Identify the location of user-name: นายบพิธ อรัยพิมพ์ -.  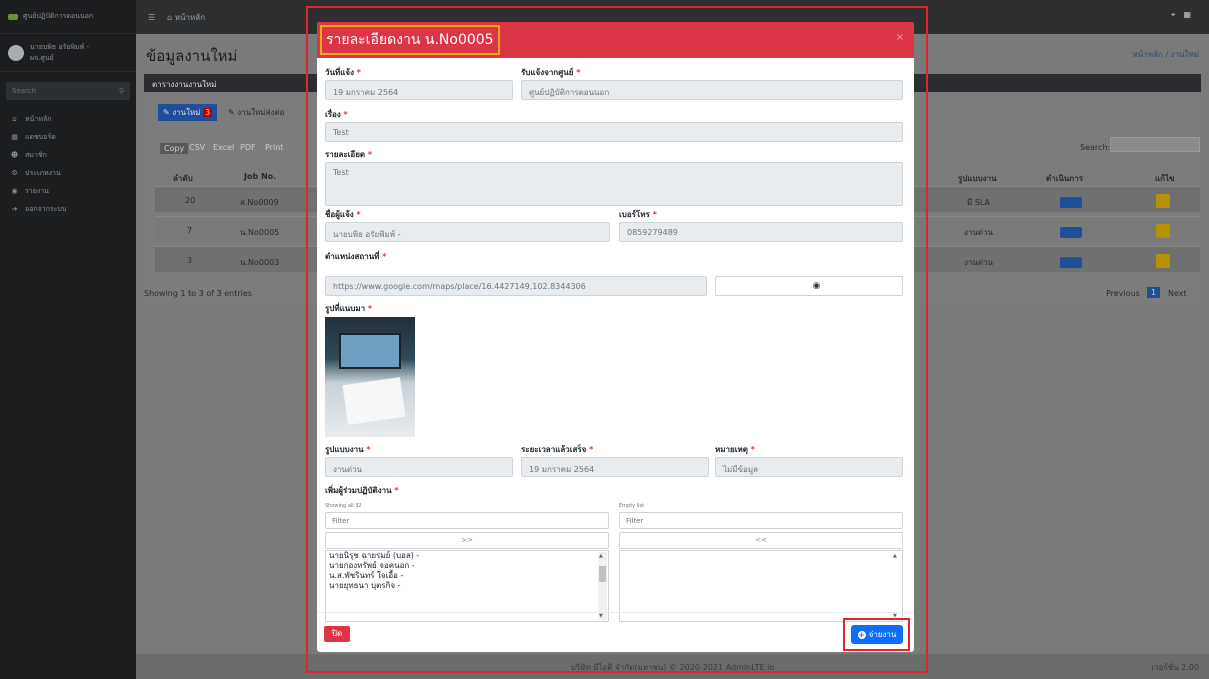
(60, 46).